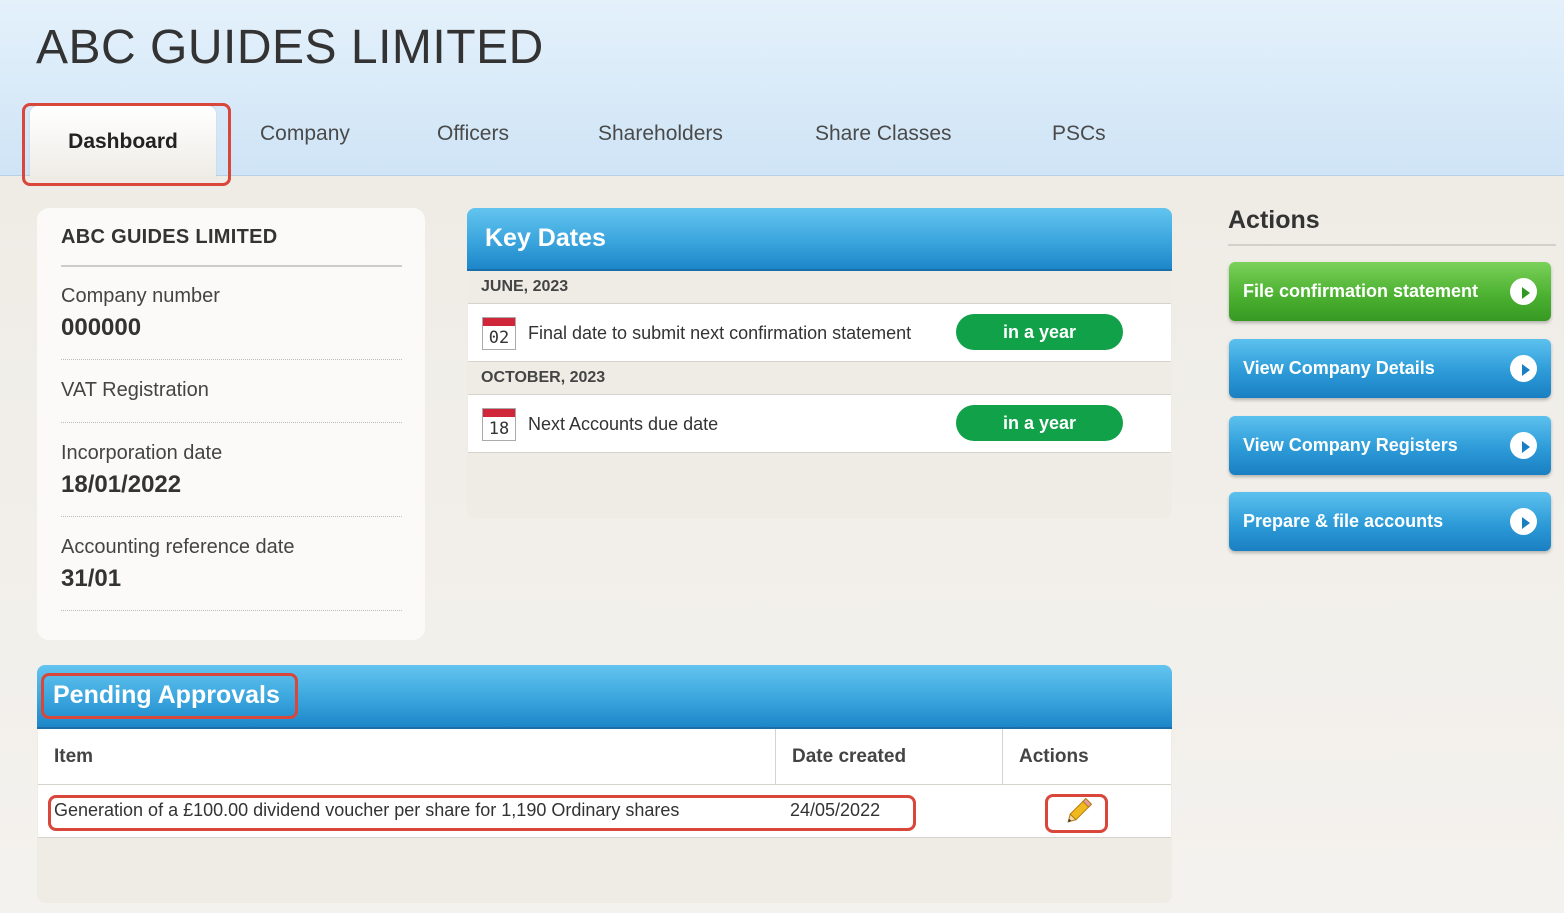  What do you see at coordinates (178, 547) in the screenshot?
I see `field-label: Accounting reference date` at bounding box center [178, 547].